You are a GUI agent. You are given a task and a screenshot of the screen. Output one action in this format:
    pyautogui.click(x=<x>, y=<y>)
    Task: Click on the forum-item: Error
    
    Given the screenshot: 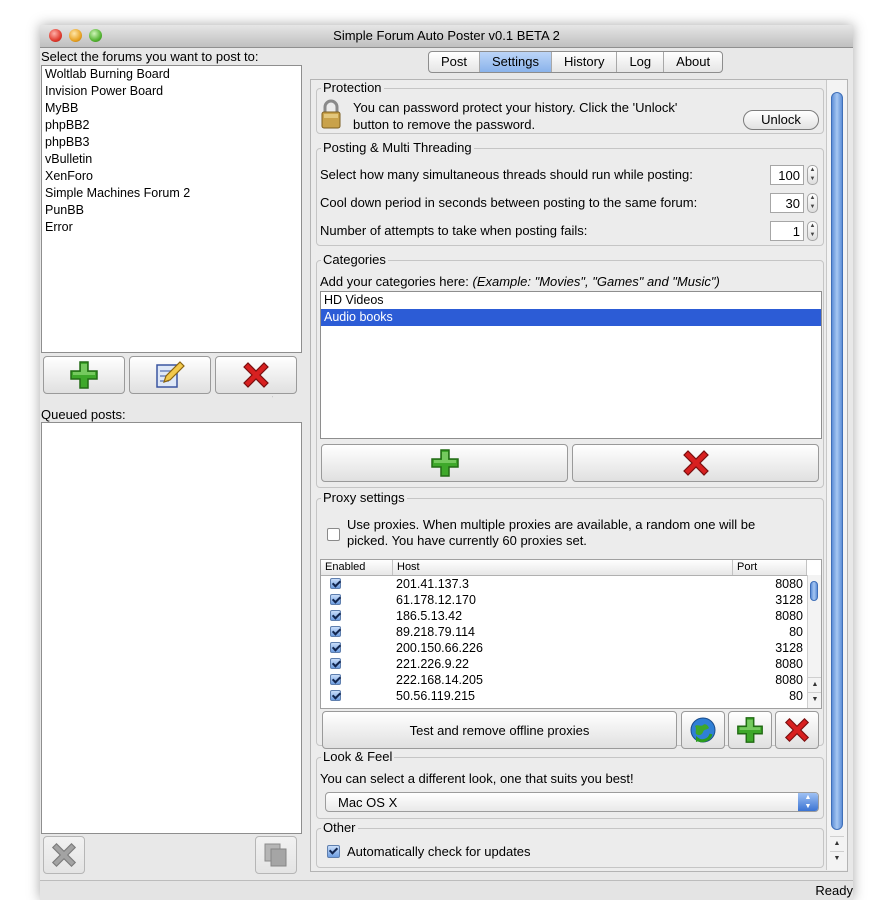 What is the action you would take?
    pyautogui.click(x=171, y=227)
    